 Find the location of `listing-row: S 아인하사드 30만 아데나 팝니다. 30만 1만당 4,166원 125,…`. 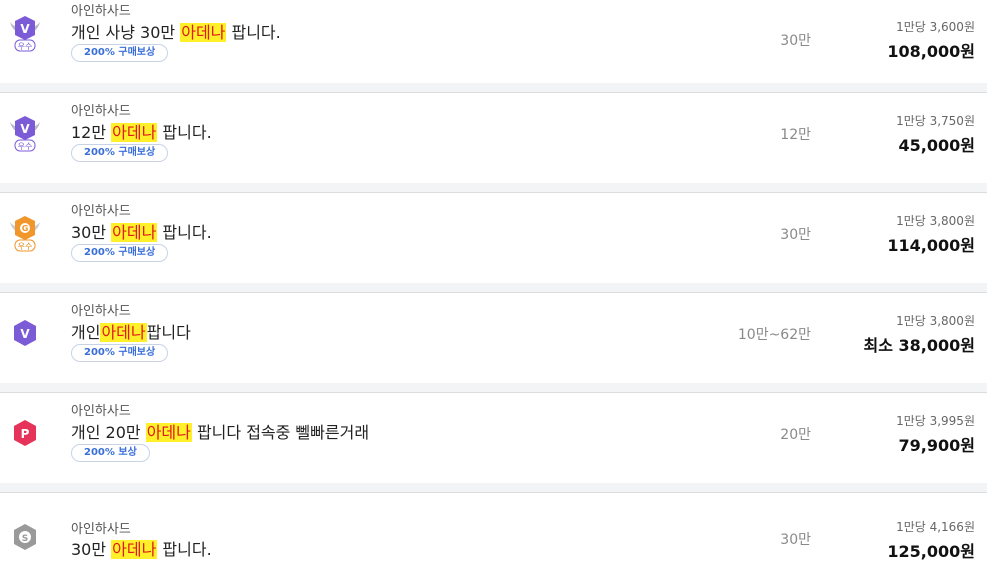

listing-row: S 아인하사드 30만 아데나 팝니다. 30만 1만당 4,166원 125,… is located at coordinates (493, 531).